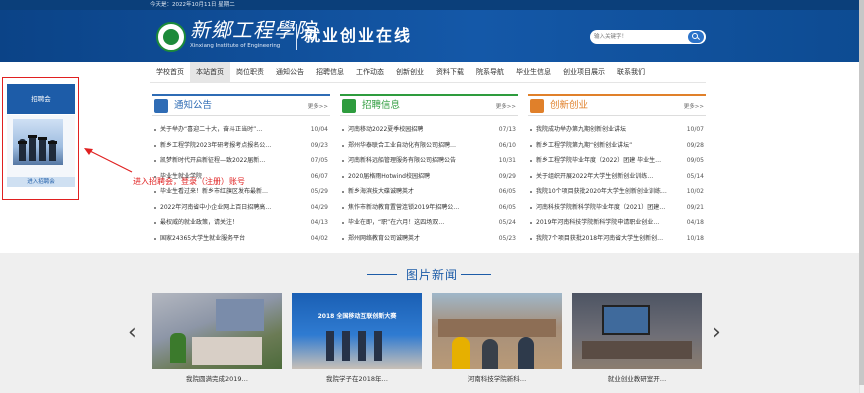  What do you see at coordinates (695, 238) in the screenshot?
I see `item-date: 10/18` at bounding box center [695, 238].